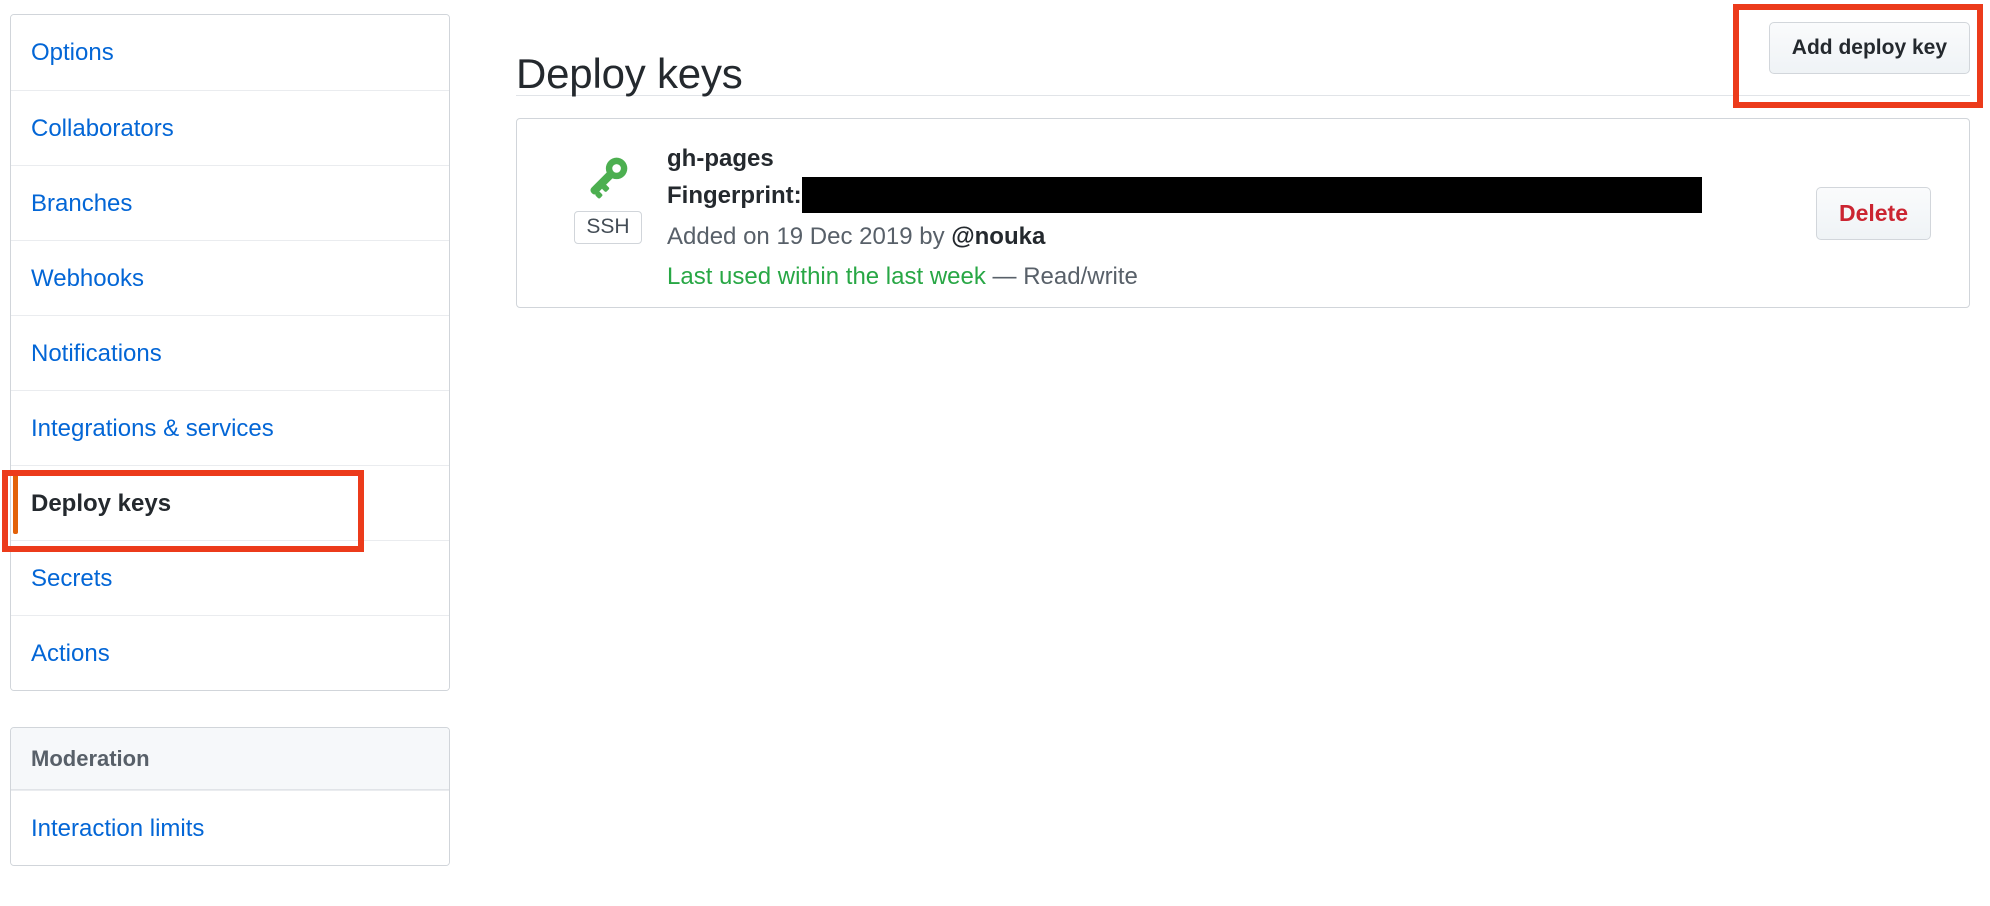 This screenshot has width=1990, height=906. What do you see at coordinates (87, 278) in the screenshot?
I see `sidebar-item-label: Webhooks` at bounding box center [87, 278].